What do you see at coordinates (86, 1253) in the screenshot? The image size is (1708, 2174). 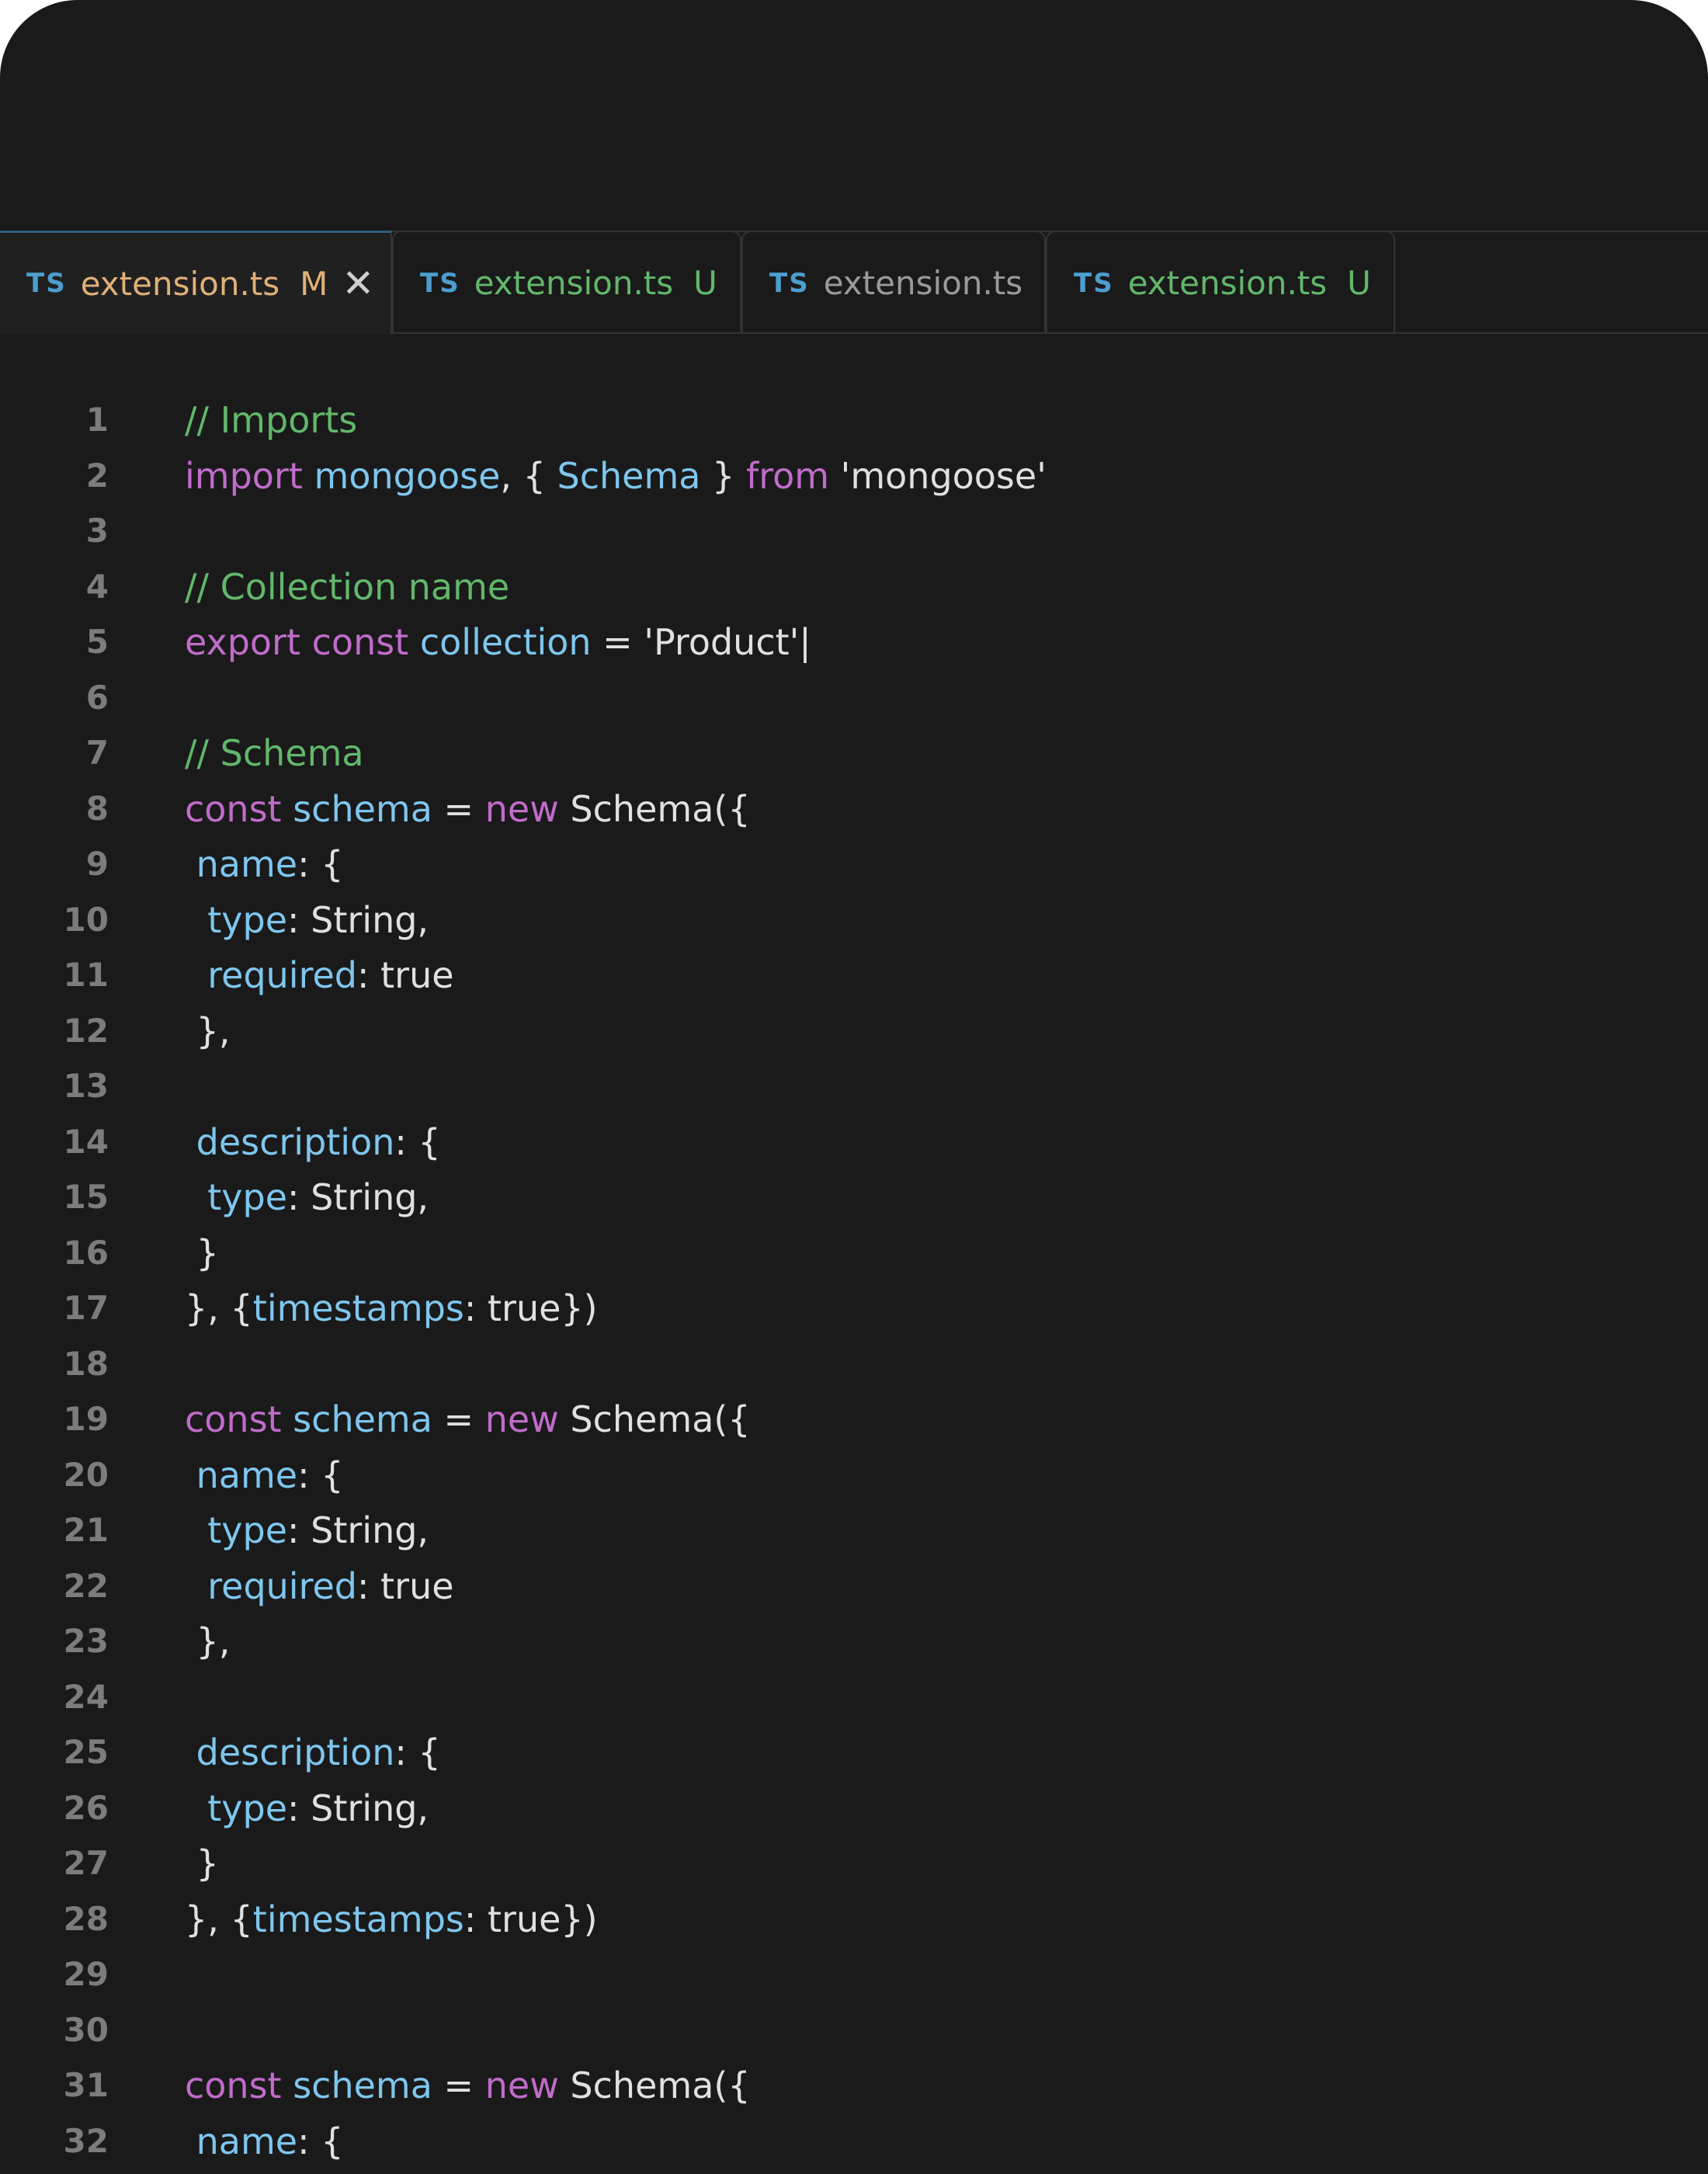 I see `line-number: 16` at bounding box center [86, 1253].